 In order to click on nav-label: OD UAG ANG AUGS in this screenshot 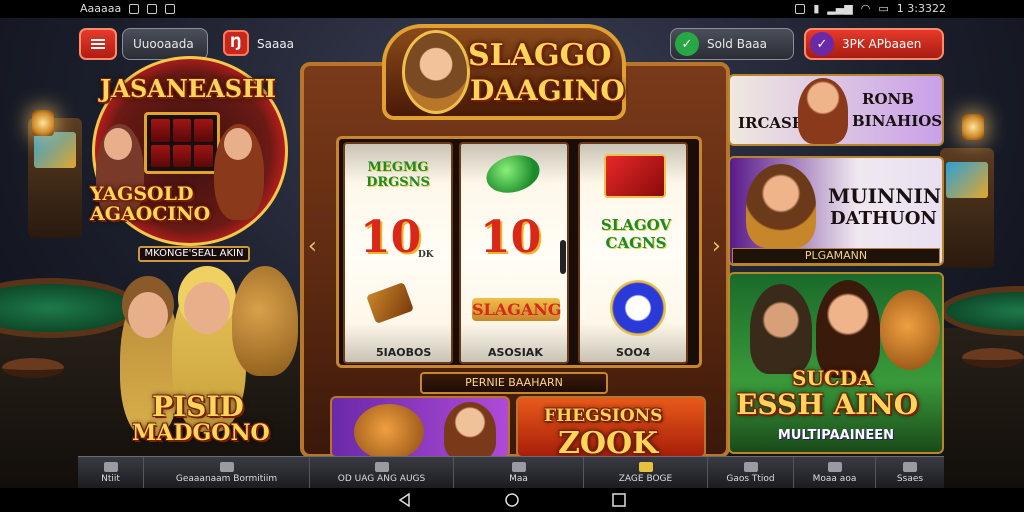, I will do `click(381, 479)`.